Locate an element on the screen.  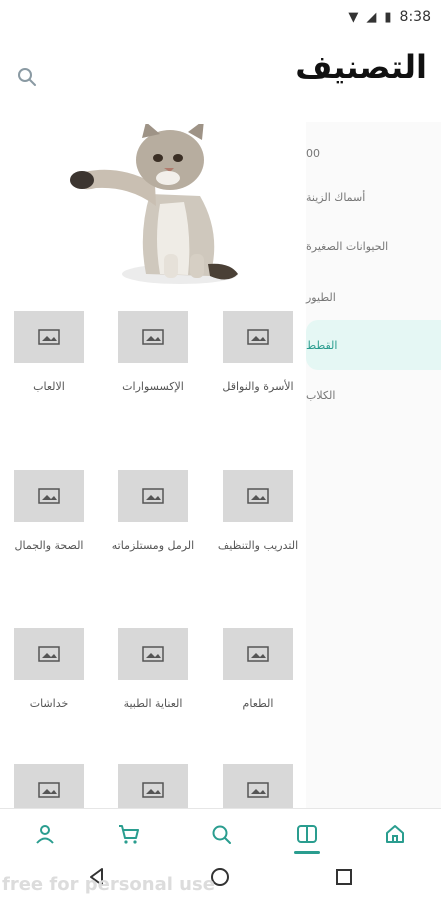
user-icon is located at coordinates (45, 834).